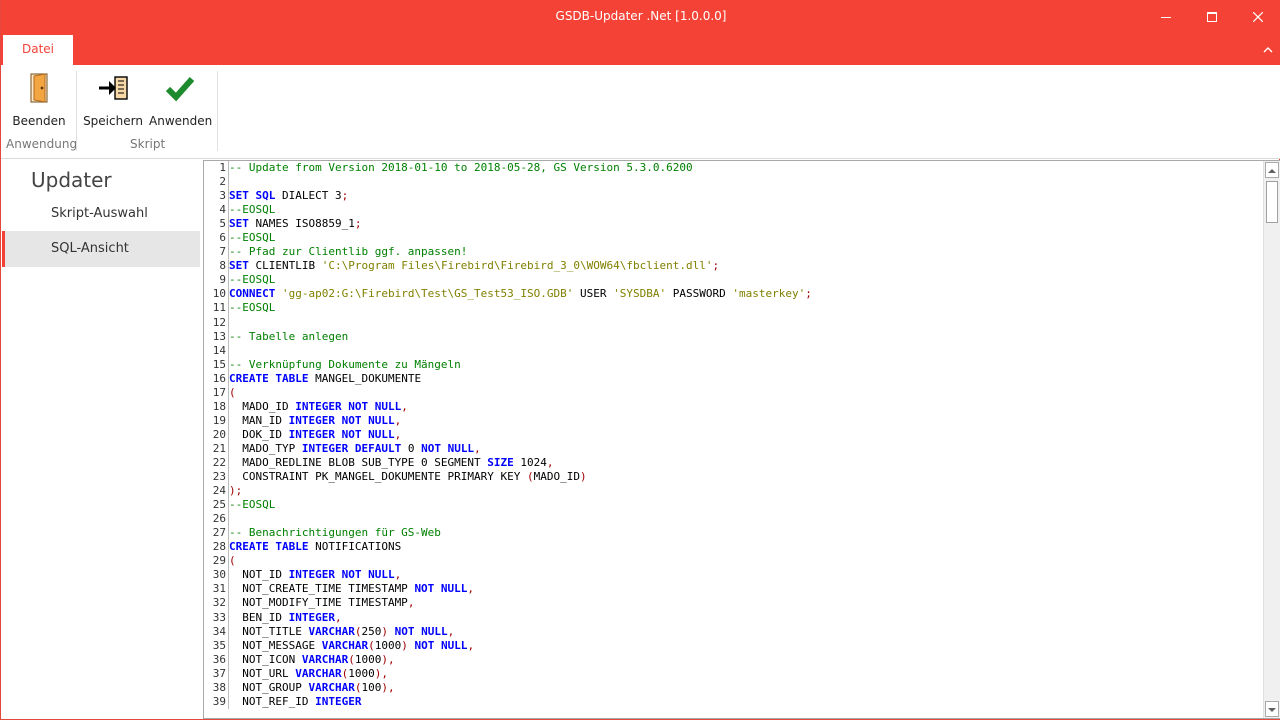 Image resolution: width=1280 pixels, height=720 pixels. I want to click on line-number: 3, so click(222, 196).